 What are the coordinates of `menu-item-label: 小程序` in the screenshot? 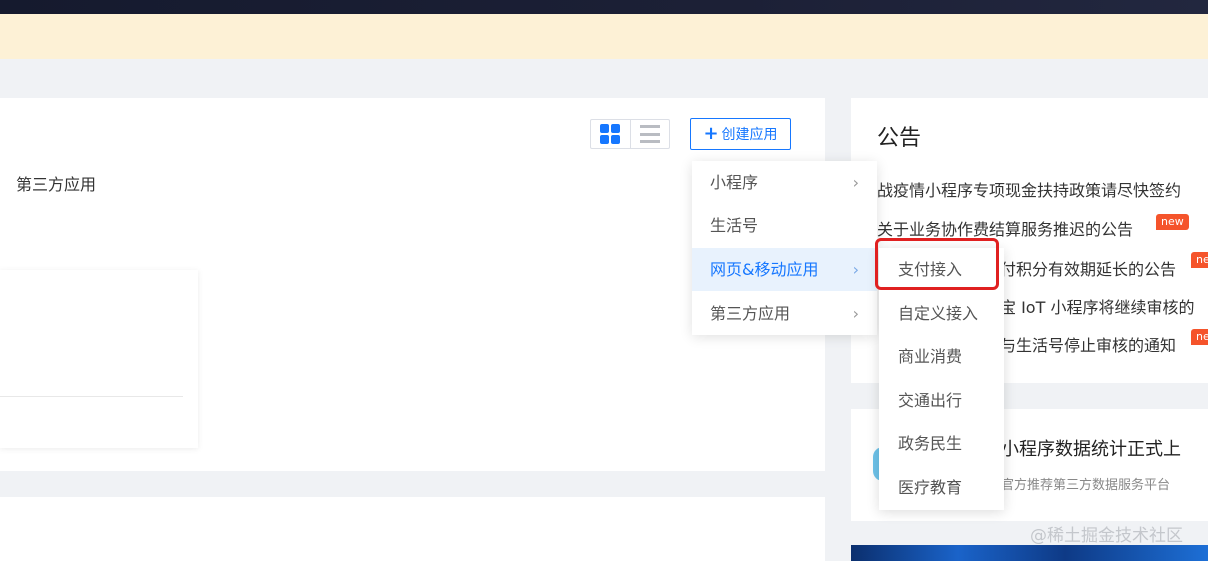 It's located at (734, 182).